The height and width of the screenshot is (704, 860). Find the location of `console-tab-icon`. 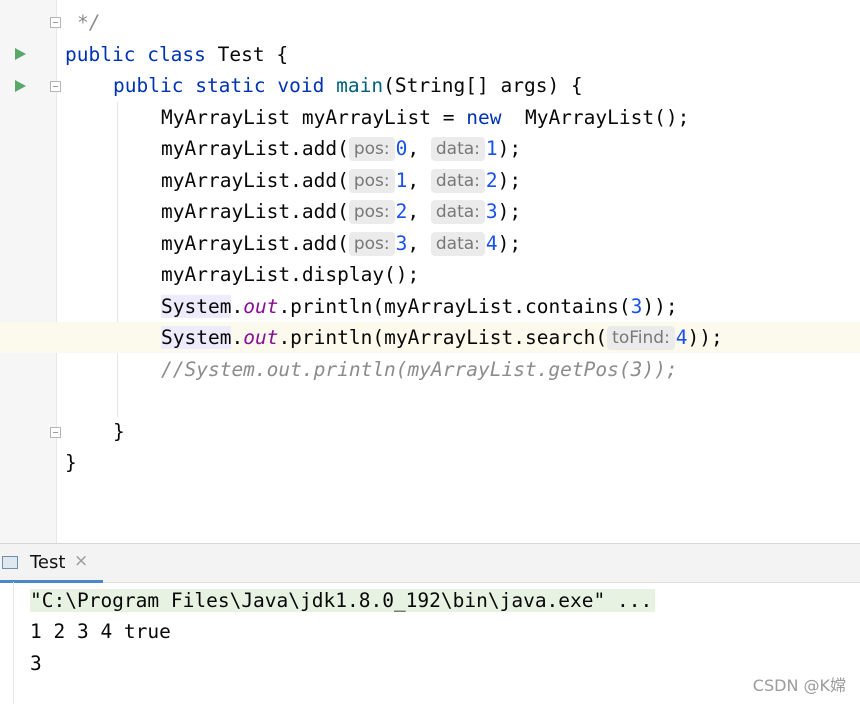

console-tab-icon is located at coordinates (10, 562).